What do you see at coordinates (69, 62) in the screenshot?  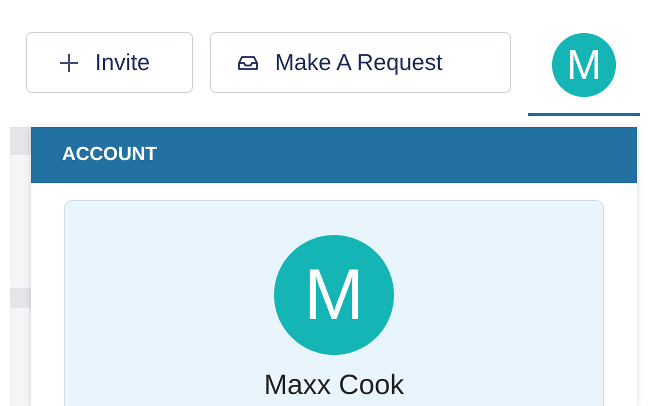 I see `plus-icon` at bounding box center [69, 62].